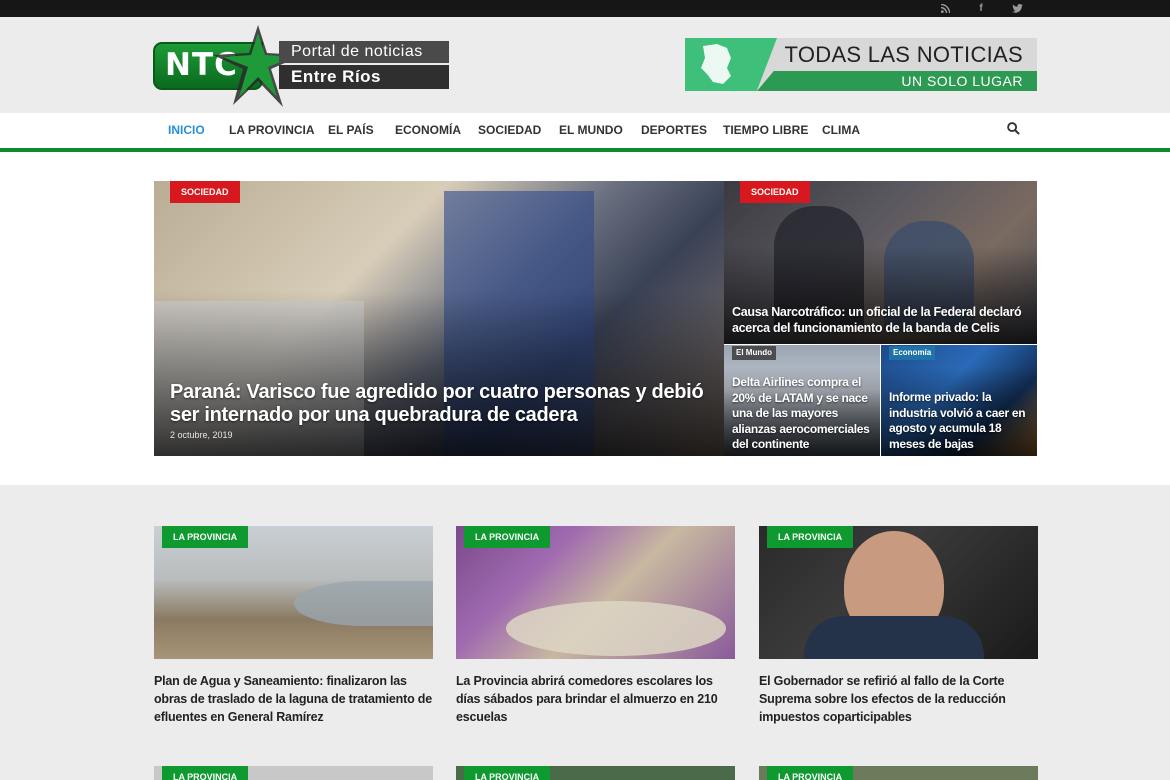 This screenshot has height=780, width=1170. Describe the element at coordinates (945, 8) in the screenshot. I see `rss-icon` at that location.